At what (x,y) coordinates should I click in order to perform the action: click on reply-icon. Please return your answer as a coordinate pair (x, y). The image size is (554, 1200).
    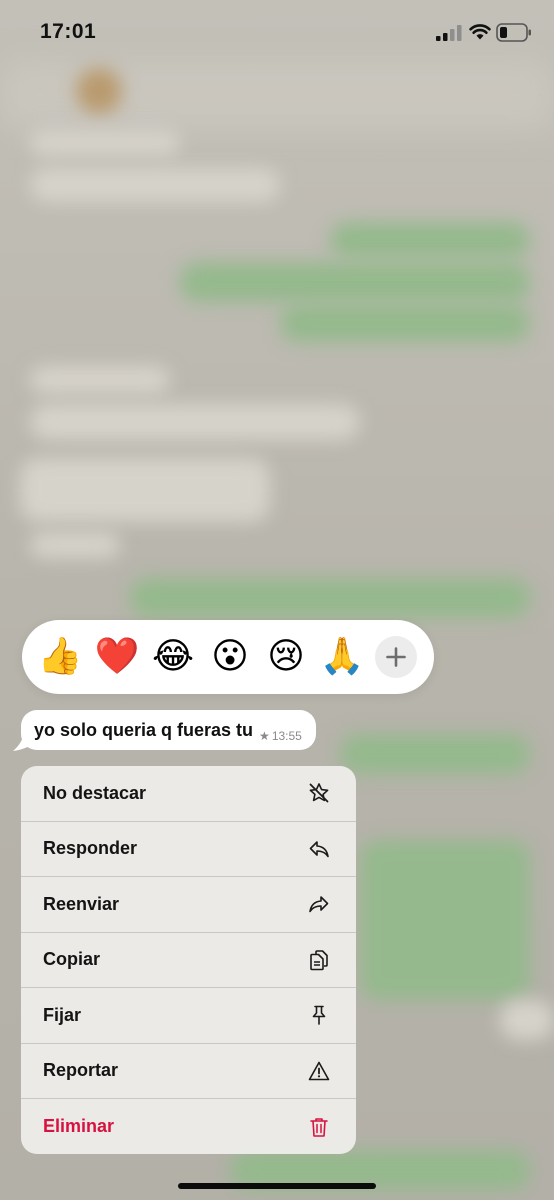
    Looking at the image, I should click on (319, 849).